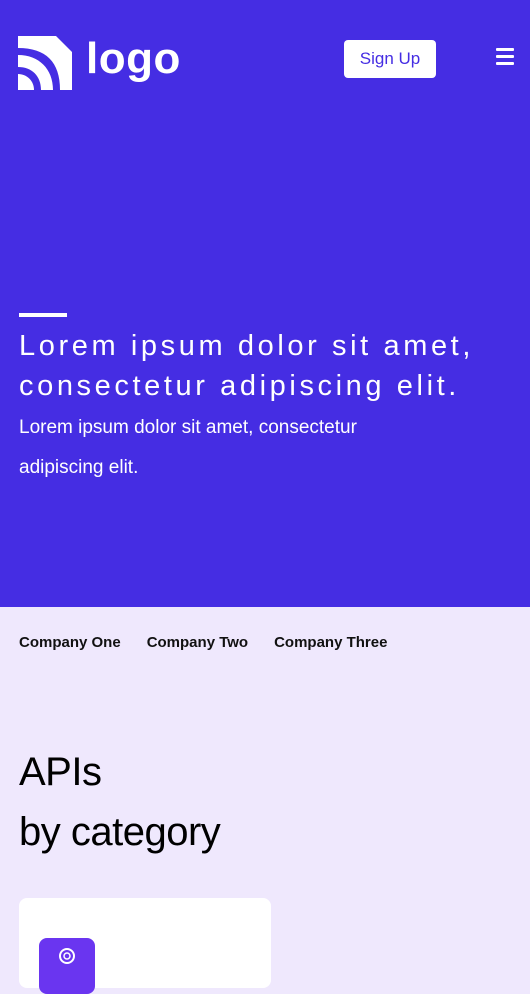 The height and width of the screenshot is (994, 530). Describe the element at coordinates (60, 772) in the screenshot. I see `apis-title-line1: APIs` at that location.